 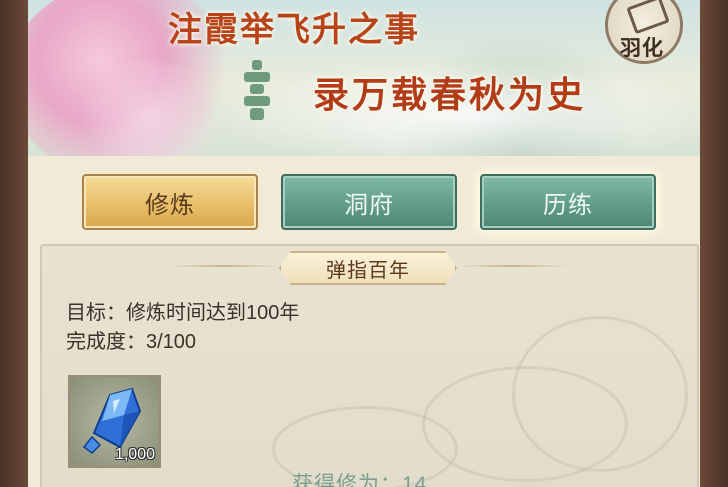 What do you see at coordinates (224, 266) in the screenshot?
I see `title-divider-left` at bounding box center [224, 266].